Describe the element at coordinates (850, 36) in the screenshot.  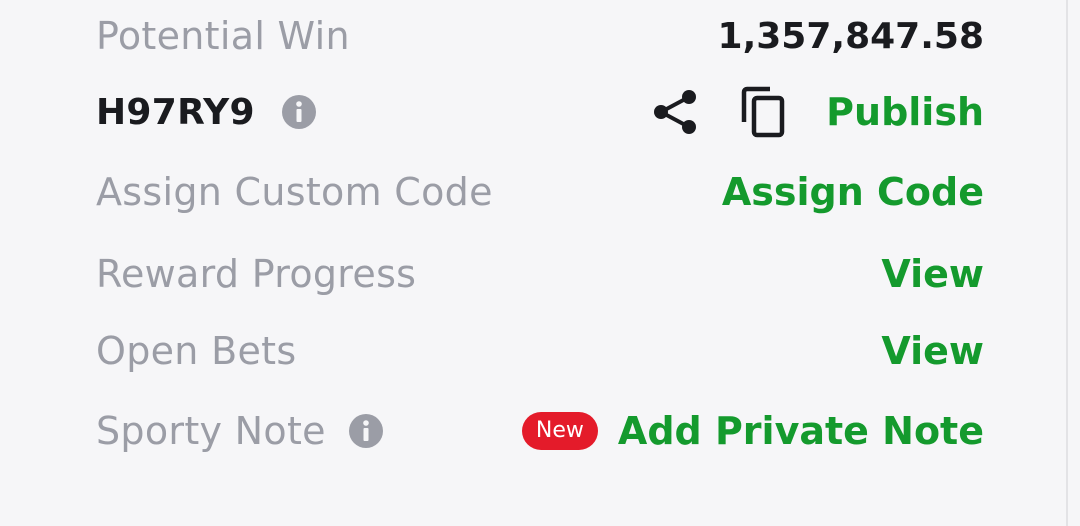
I see `potential-win-value: 1,357,847.58` at that location.